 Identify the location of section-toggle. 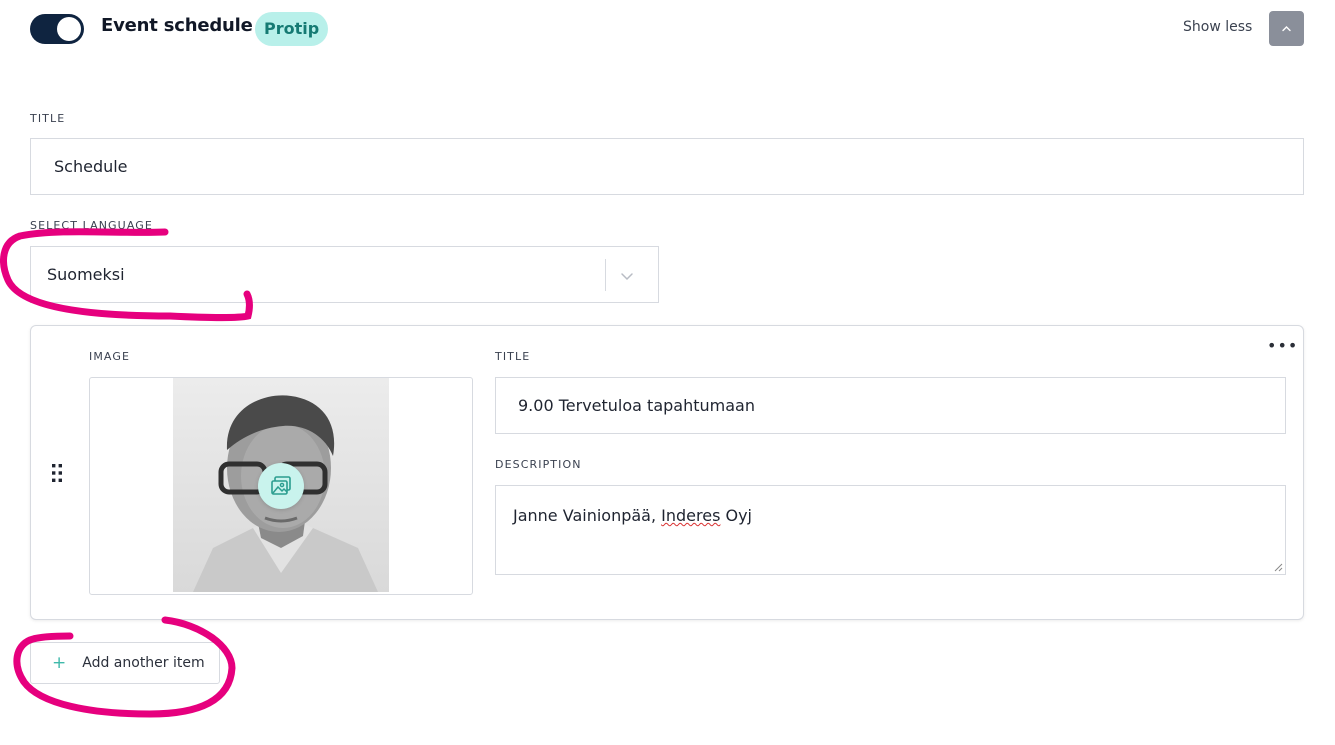
(57, 29).